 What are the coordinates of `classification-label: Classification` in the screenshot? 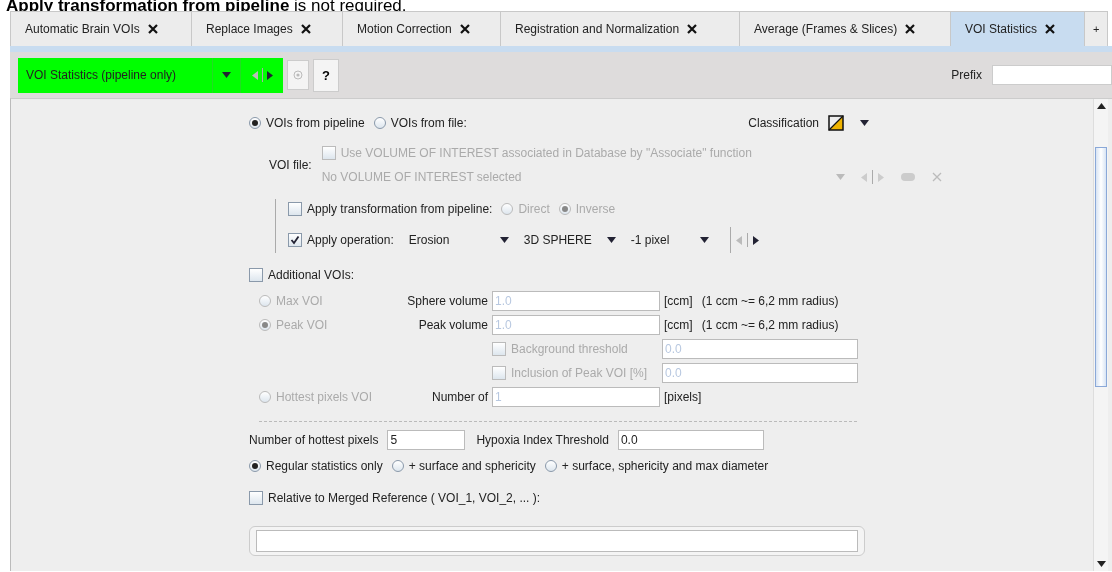 It's located at (783, 123).